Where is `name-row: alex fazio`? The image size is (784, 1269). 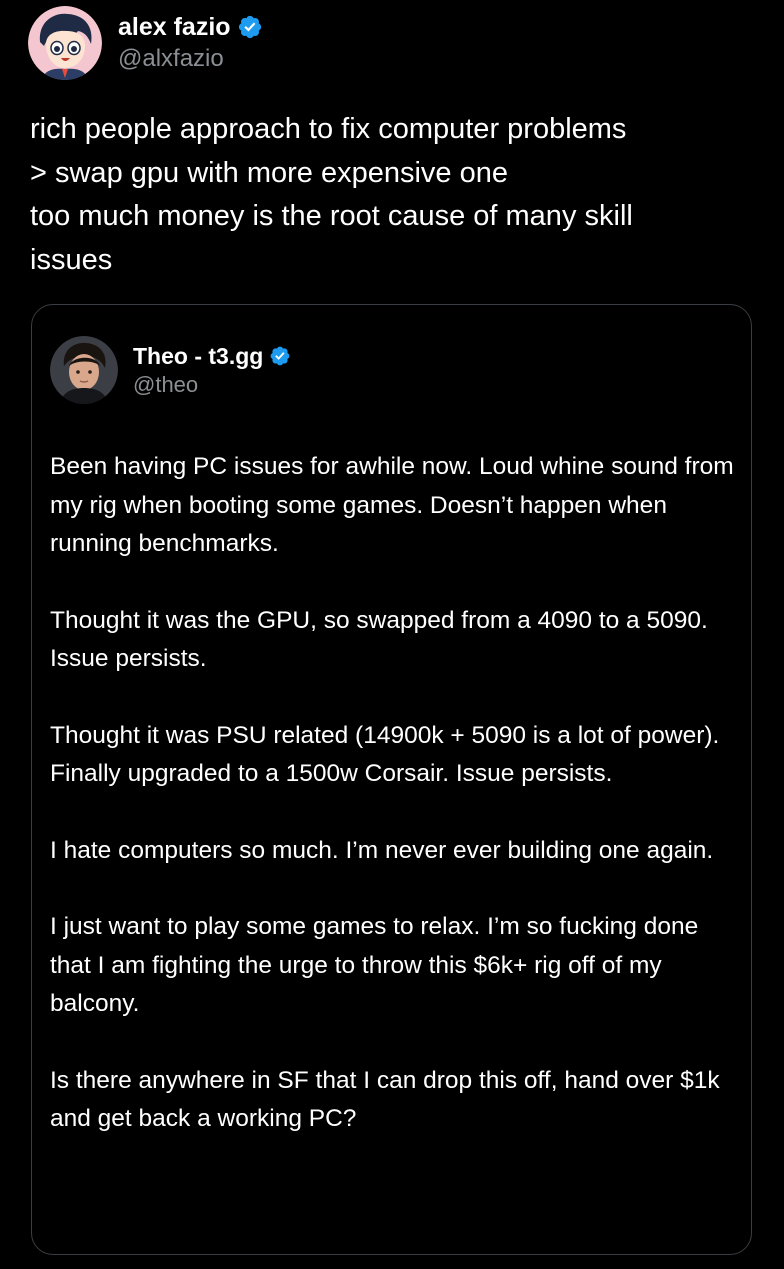
name-row: alex fazio is located at coordinates (190, 27).